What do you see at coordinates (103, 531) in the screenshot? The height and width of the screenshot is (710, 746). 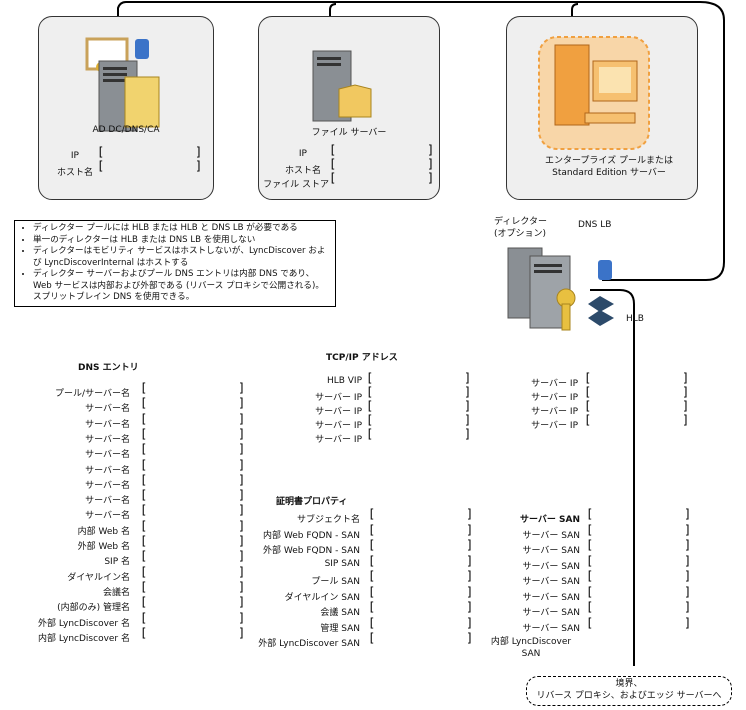 I see `dns-row: 内部 Web 名` at bounding box center [103, 531].